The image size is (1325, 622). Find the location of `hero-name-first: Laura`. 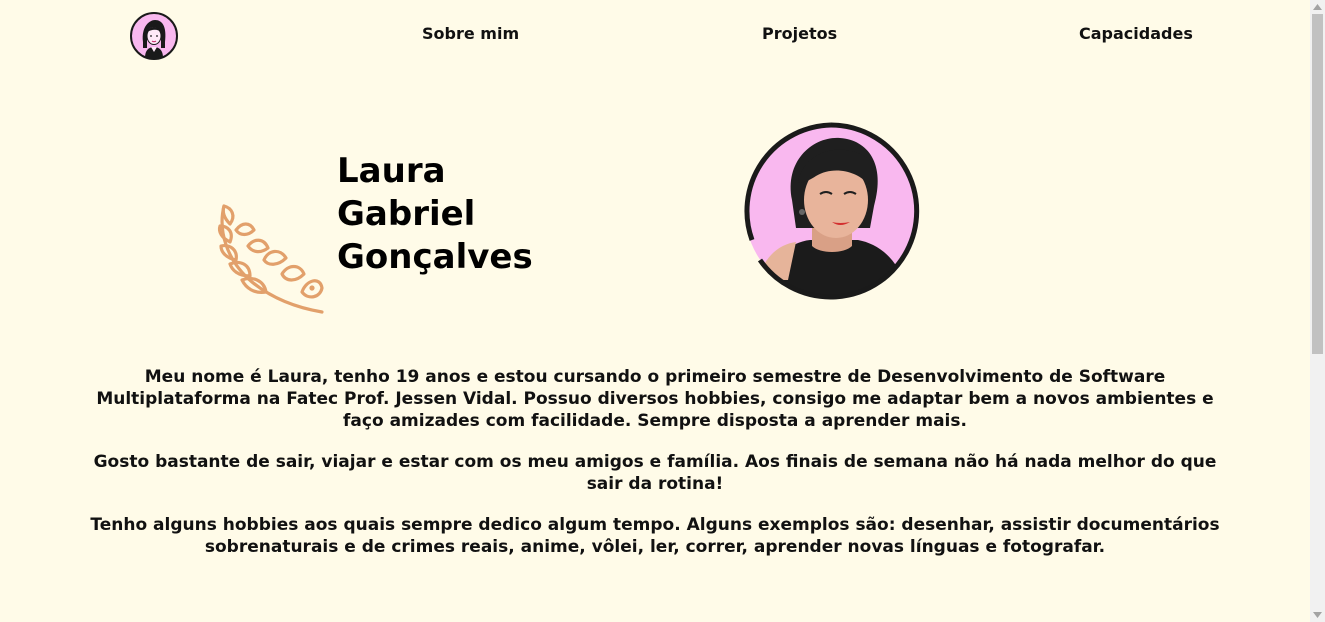

hero-name-first: Laura is located at coordinates (391, 171).